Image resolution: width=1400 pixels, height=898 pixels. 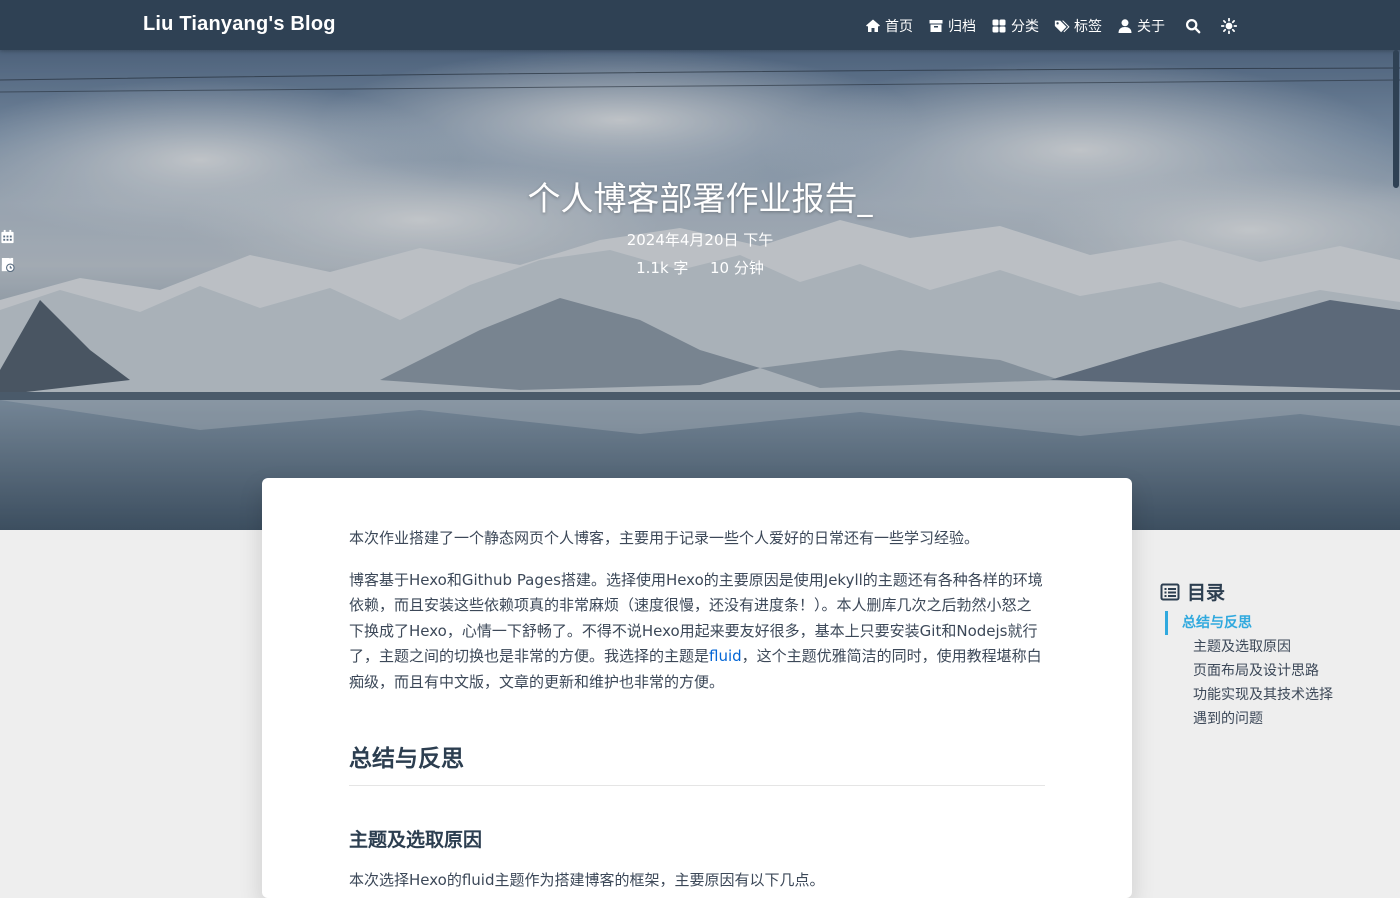 I want to click on page-scrollbar, so click(x=1396, y=461).